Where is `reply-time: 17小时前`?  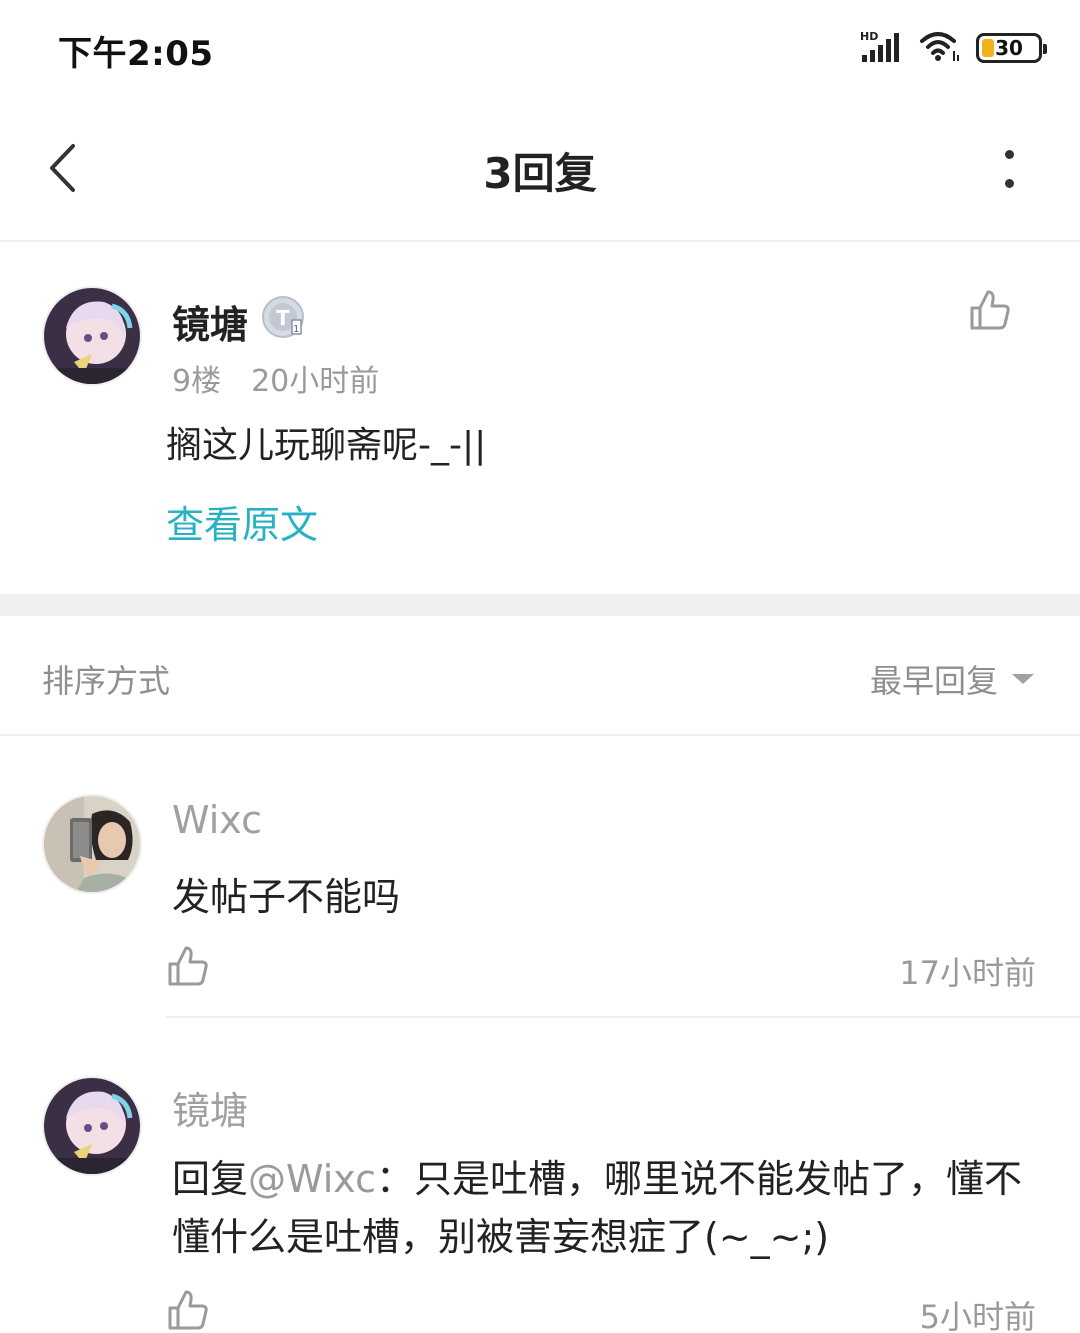 reply-time: 17小时前 is located at coordinates (967, 973).